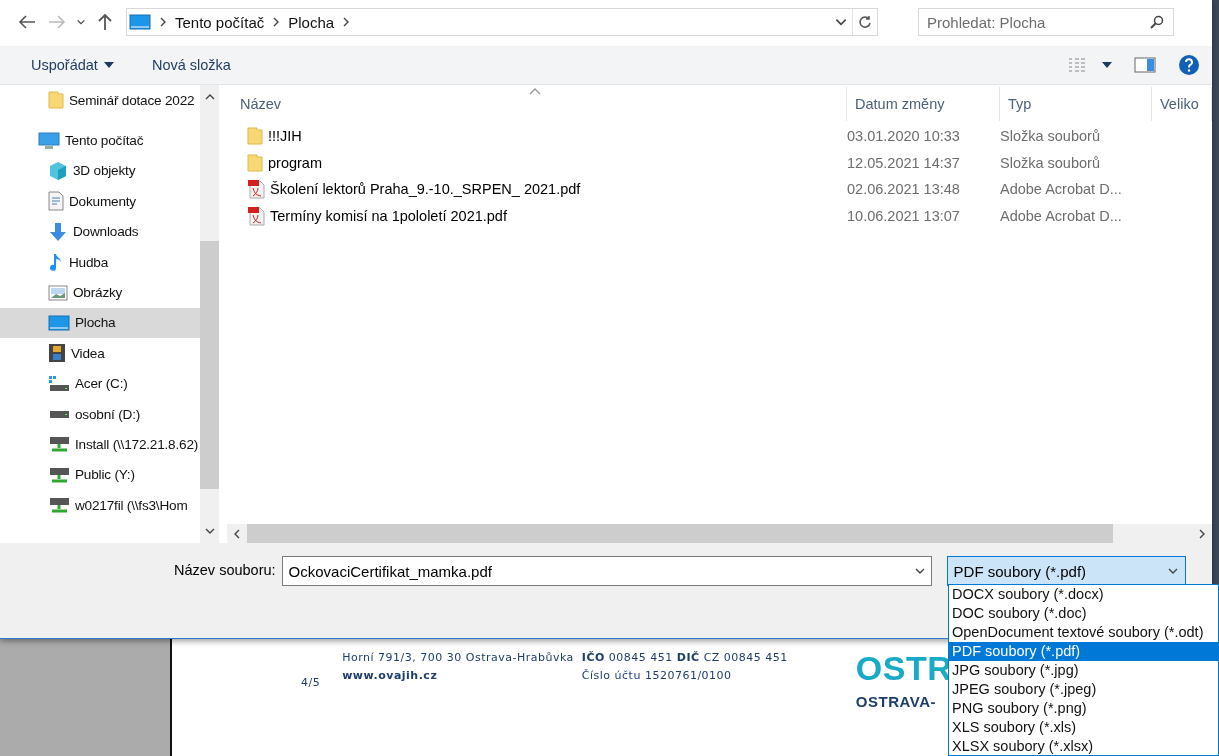  Describe the element at coordinates (388, 216) in the screenshot. I see `file-name: Termíny komisí na 1pololetí 2021.pdf` at that location.